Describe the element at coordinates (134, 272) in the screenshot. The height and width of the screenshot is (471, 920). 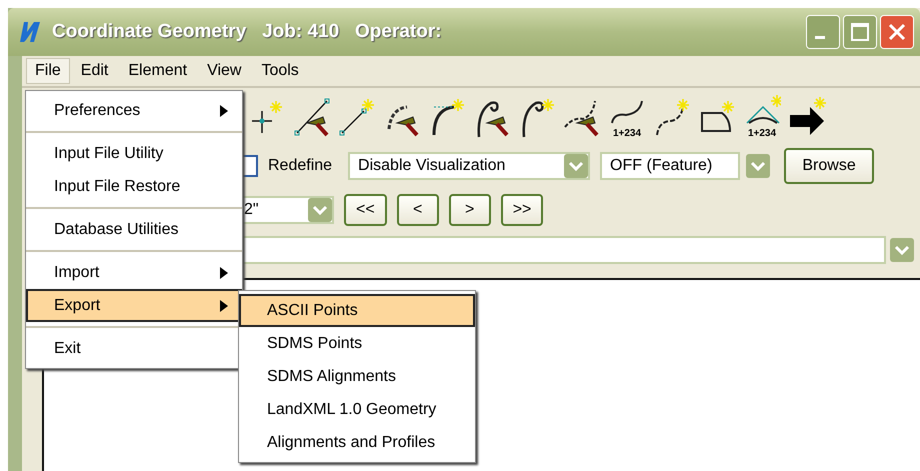
I see `menu-option: Import` at that location.